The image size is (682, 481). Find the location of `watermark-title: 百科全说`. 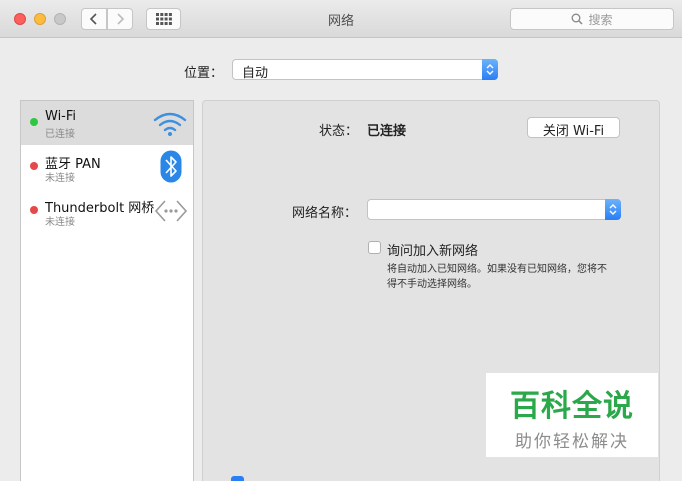

watermark-title: 百科全说 is located at coordinates (572, 406).